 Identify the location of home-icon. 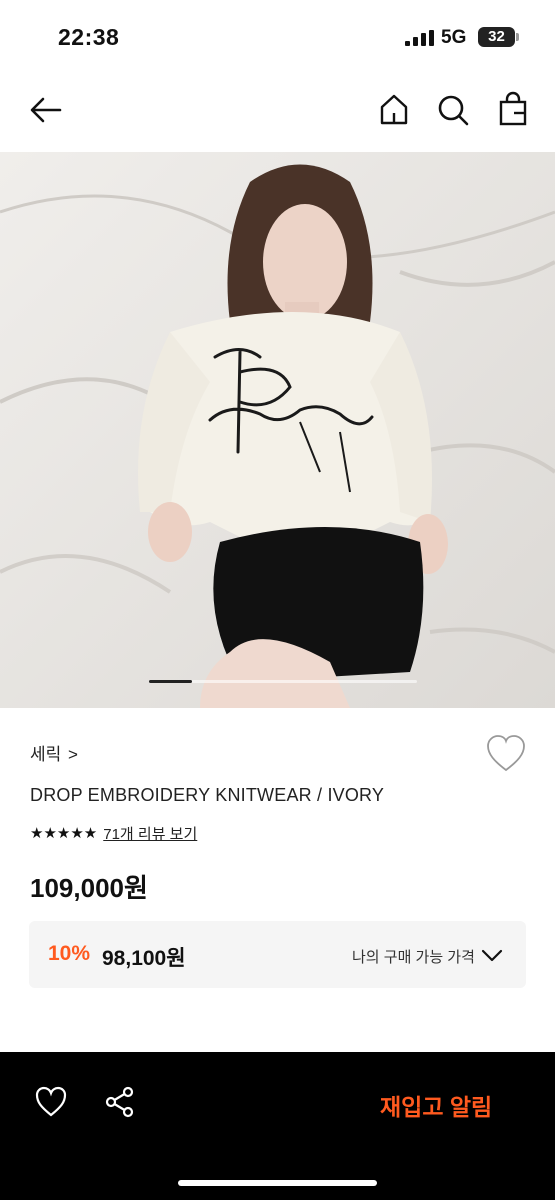
(394, 110).